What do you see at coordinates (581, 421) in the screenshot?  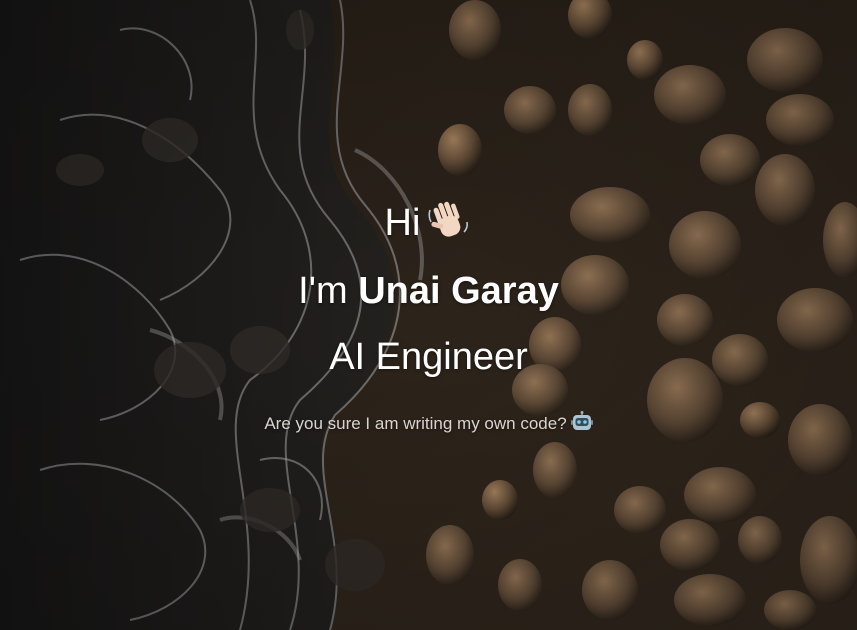 I see `robot-icon` at bounding box center [581, 421].